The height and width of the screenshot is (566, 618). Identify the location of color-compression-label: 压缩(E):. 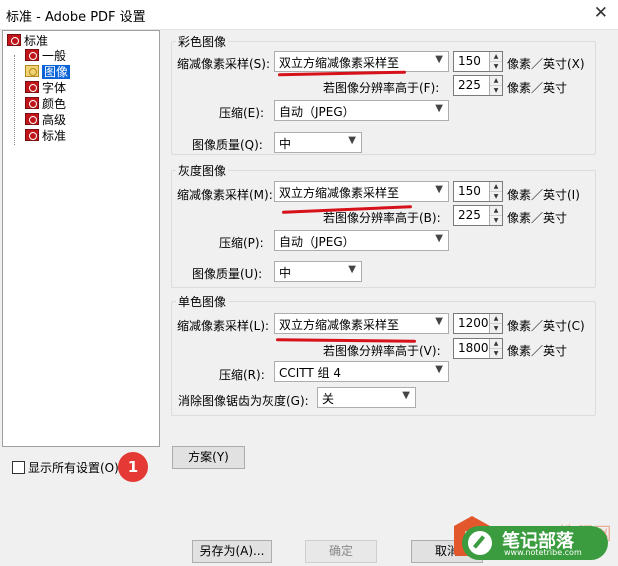
(241, 113).